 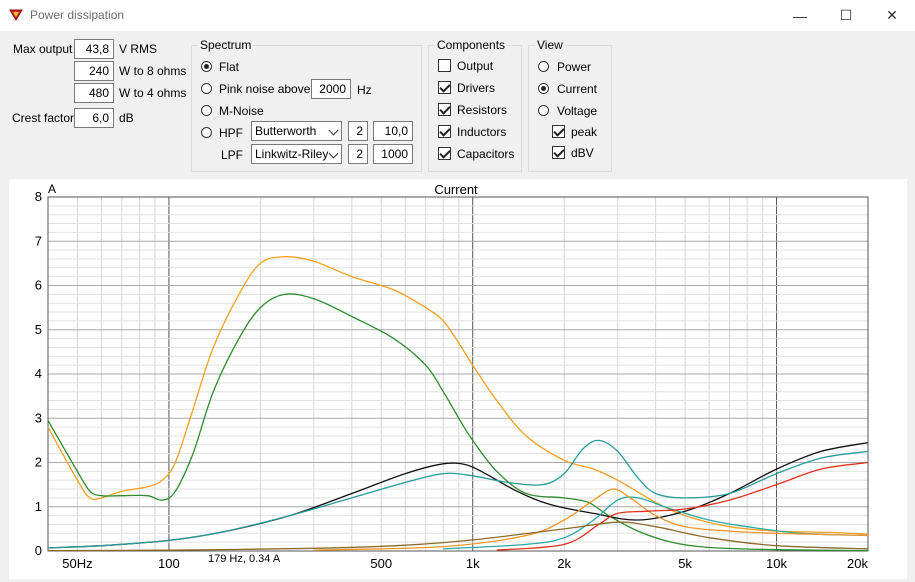 I want to click on pink-noise-radio, so click(x=206, y=88).